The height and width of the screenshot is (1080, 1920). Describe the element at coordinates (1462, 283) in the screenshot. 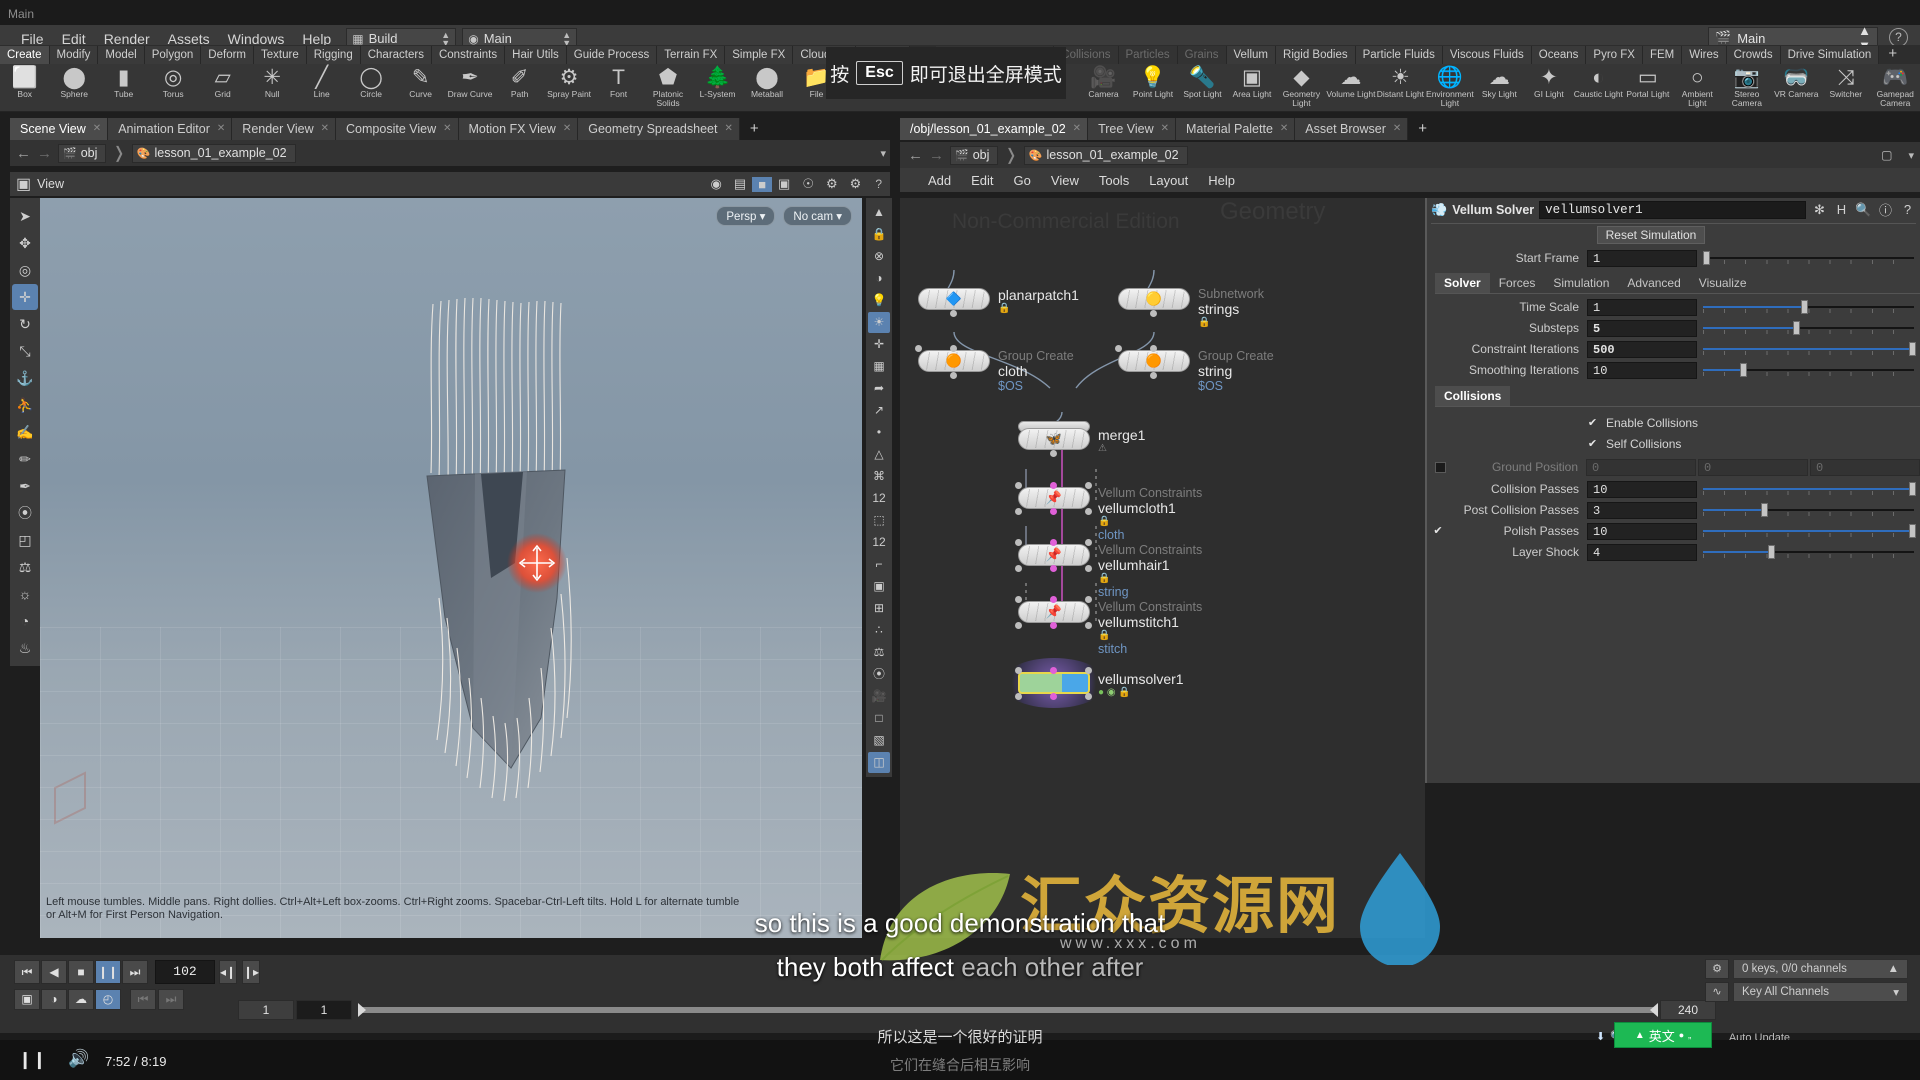

I see `param-tab-solver: Solver` at that location.